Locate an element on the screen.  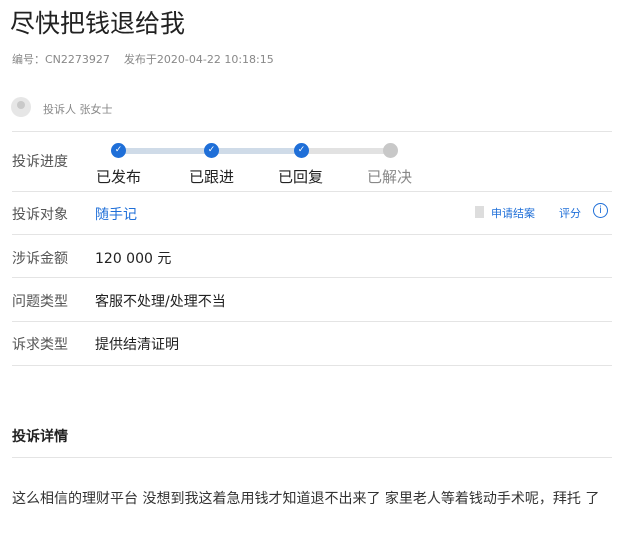
step-label: 已回复 is located at coordinates (301, 177).